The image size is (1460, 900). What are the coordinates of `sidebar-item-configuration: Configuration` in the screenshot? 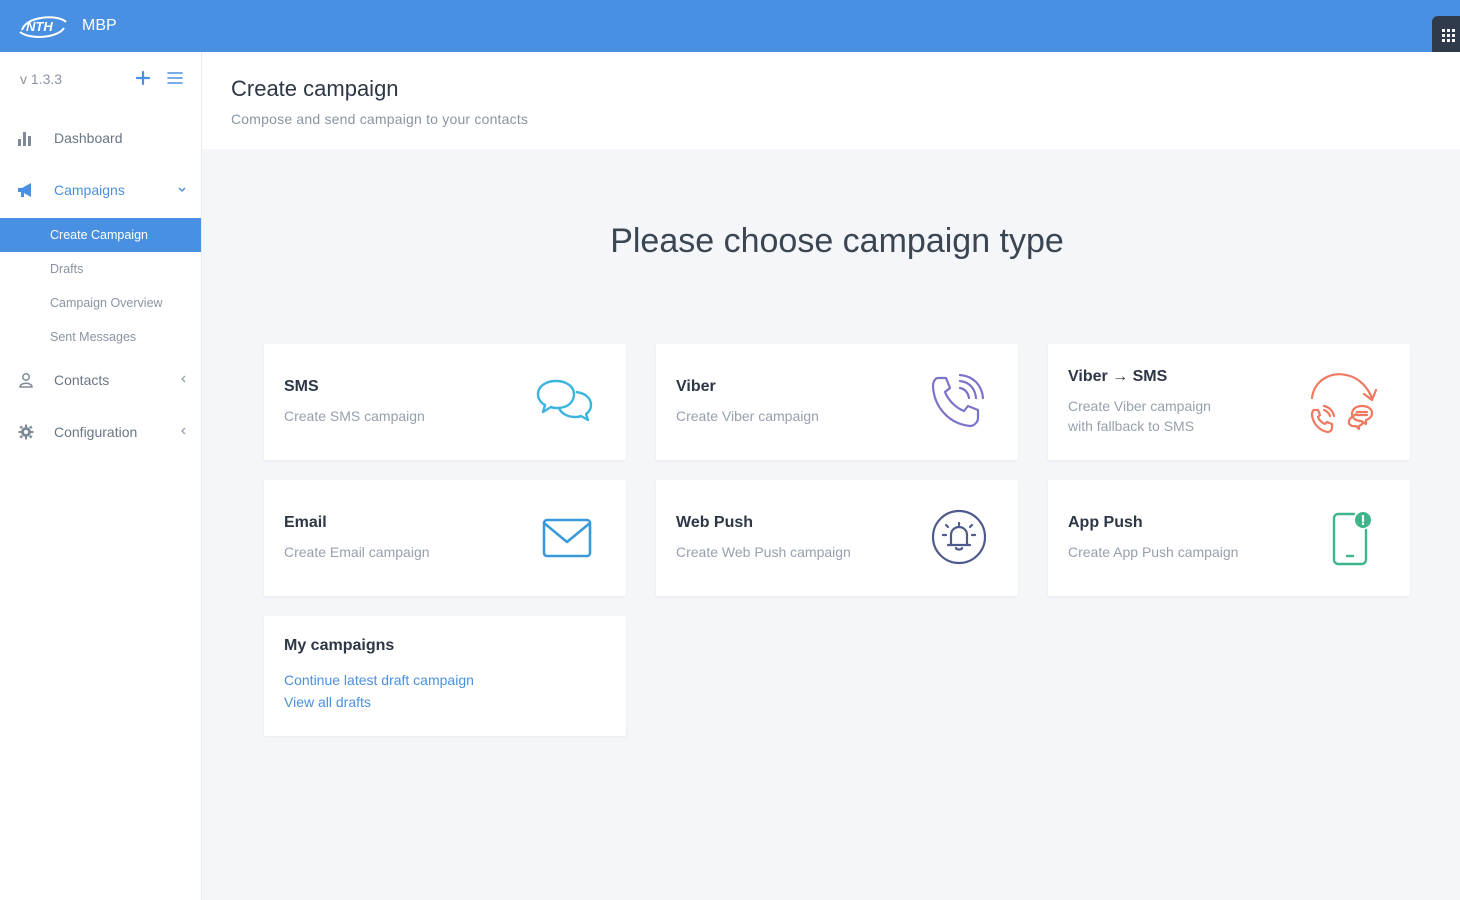 It's located at (100, 432).